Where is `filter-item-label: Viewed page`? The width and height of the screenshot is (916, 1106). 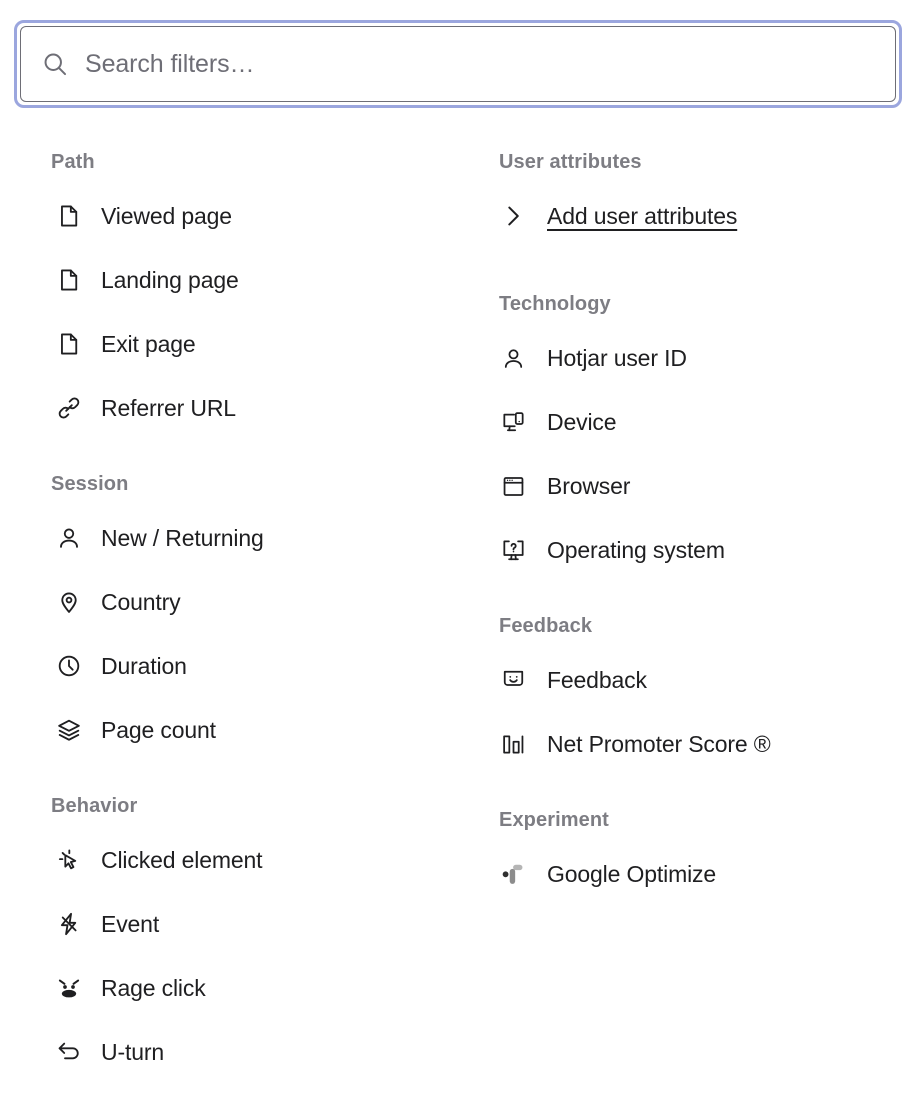
filter-item-label: Viewed page is located at coordinates (166, 215).